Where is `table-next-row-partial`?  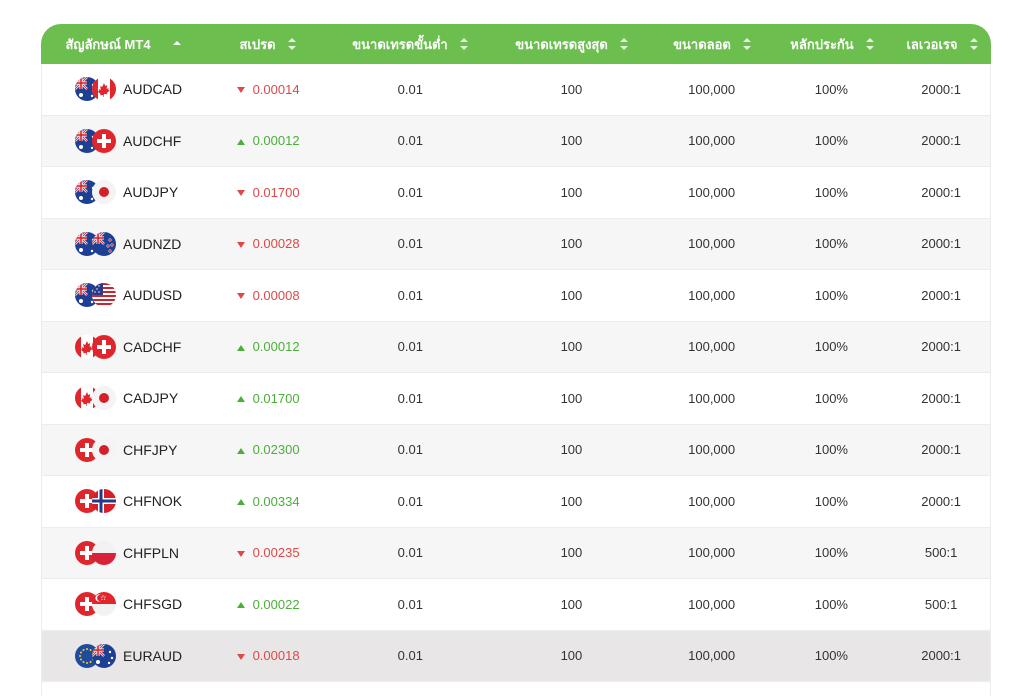 table-next-row-partial is located at coordinates (516, 688).